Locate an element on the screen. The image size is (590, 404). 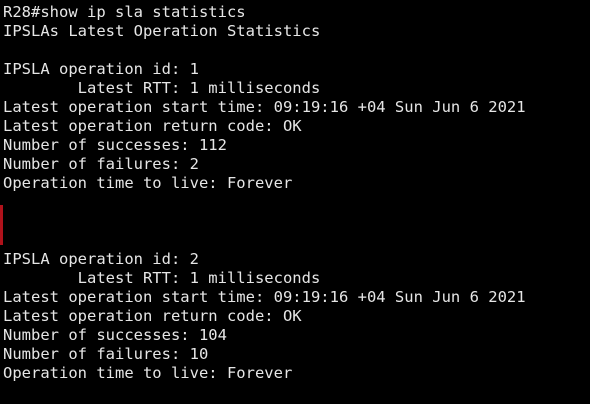
success-count: Number of successes: 112 is located at coordinates (115, 145).